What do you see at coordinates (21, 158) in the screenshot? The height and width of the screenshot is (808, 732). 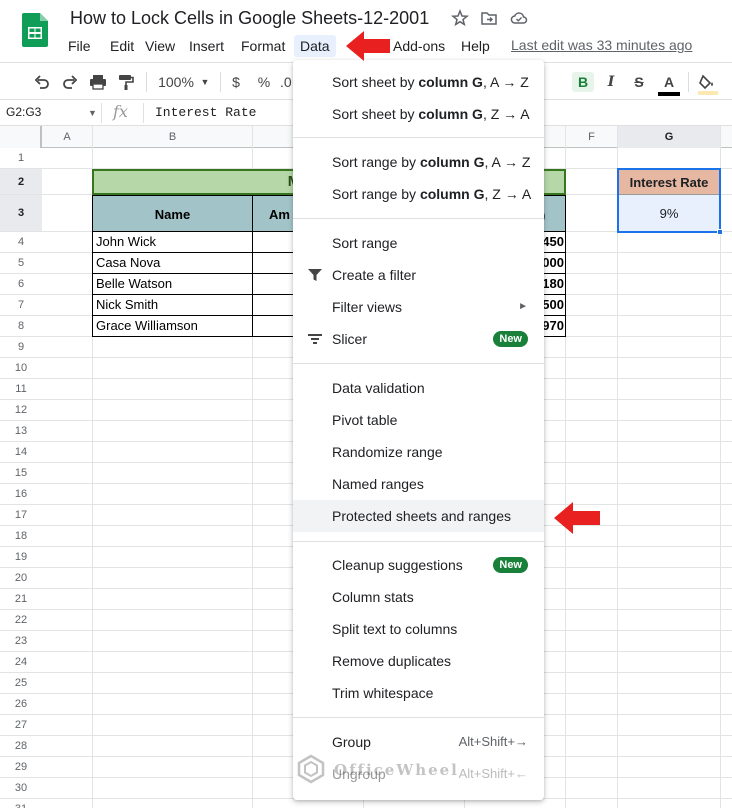 I see `row-header-1: 1` at bounding box center [21, 158].